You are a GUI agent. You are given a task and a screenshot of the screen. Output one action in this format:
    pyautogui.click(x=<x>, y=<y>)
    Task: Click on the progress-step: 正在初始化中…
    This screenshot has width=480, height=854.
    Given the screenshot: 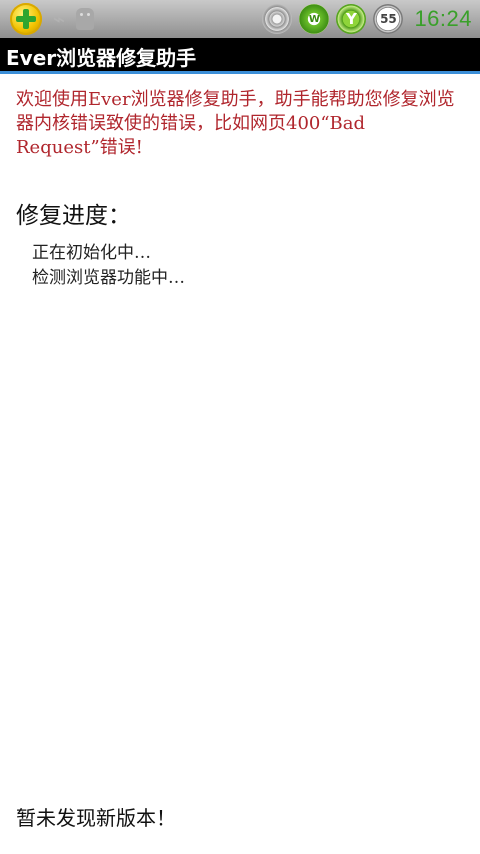 What is the action you would take?
    pyautogui.click(x=91, y=253)
    